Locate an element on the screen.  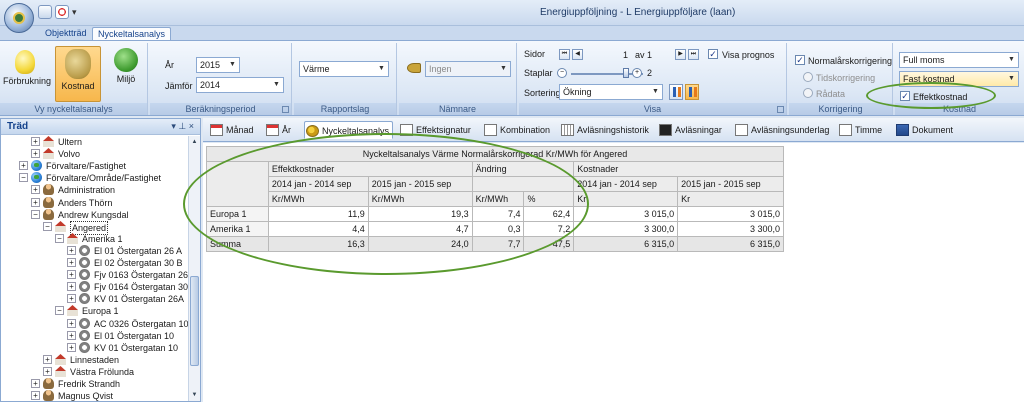
tree-node: + Ultern is located at coordinates (110, 142).